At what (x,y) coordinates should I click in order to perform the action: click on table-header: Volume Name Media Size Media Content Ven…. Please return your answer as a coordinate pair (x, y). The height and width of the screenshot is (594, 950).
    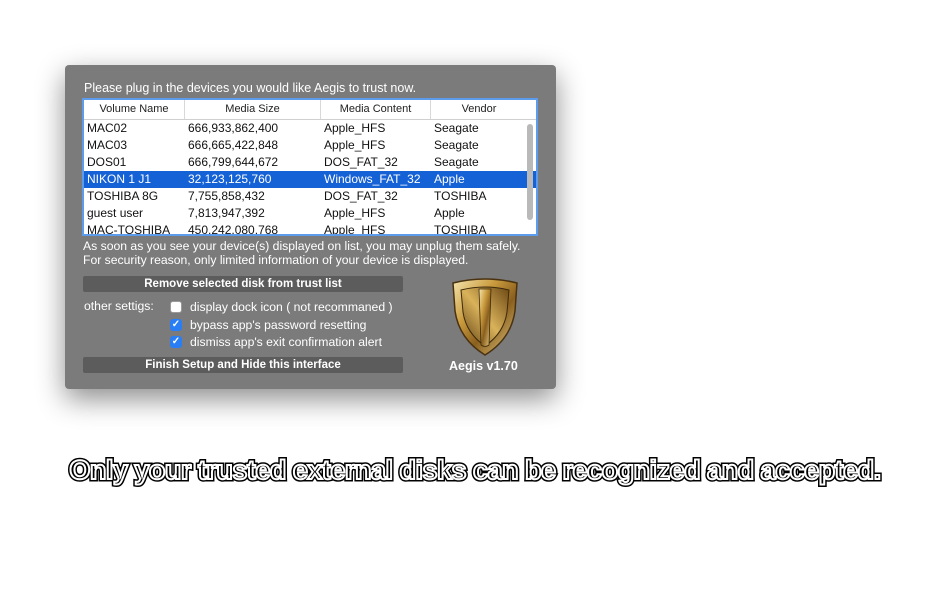
    Looking at the image, I should click on (310, 110).